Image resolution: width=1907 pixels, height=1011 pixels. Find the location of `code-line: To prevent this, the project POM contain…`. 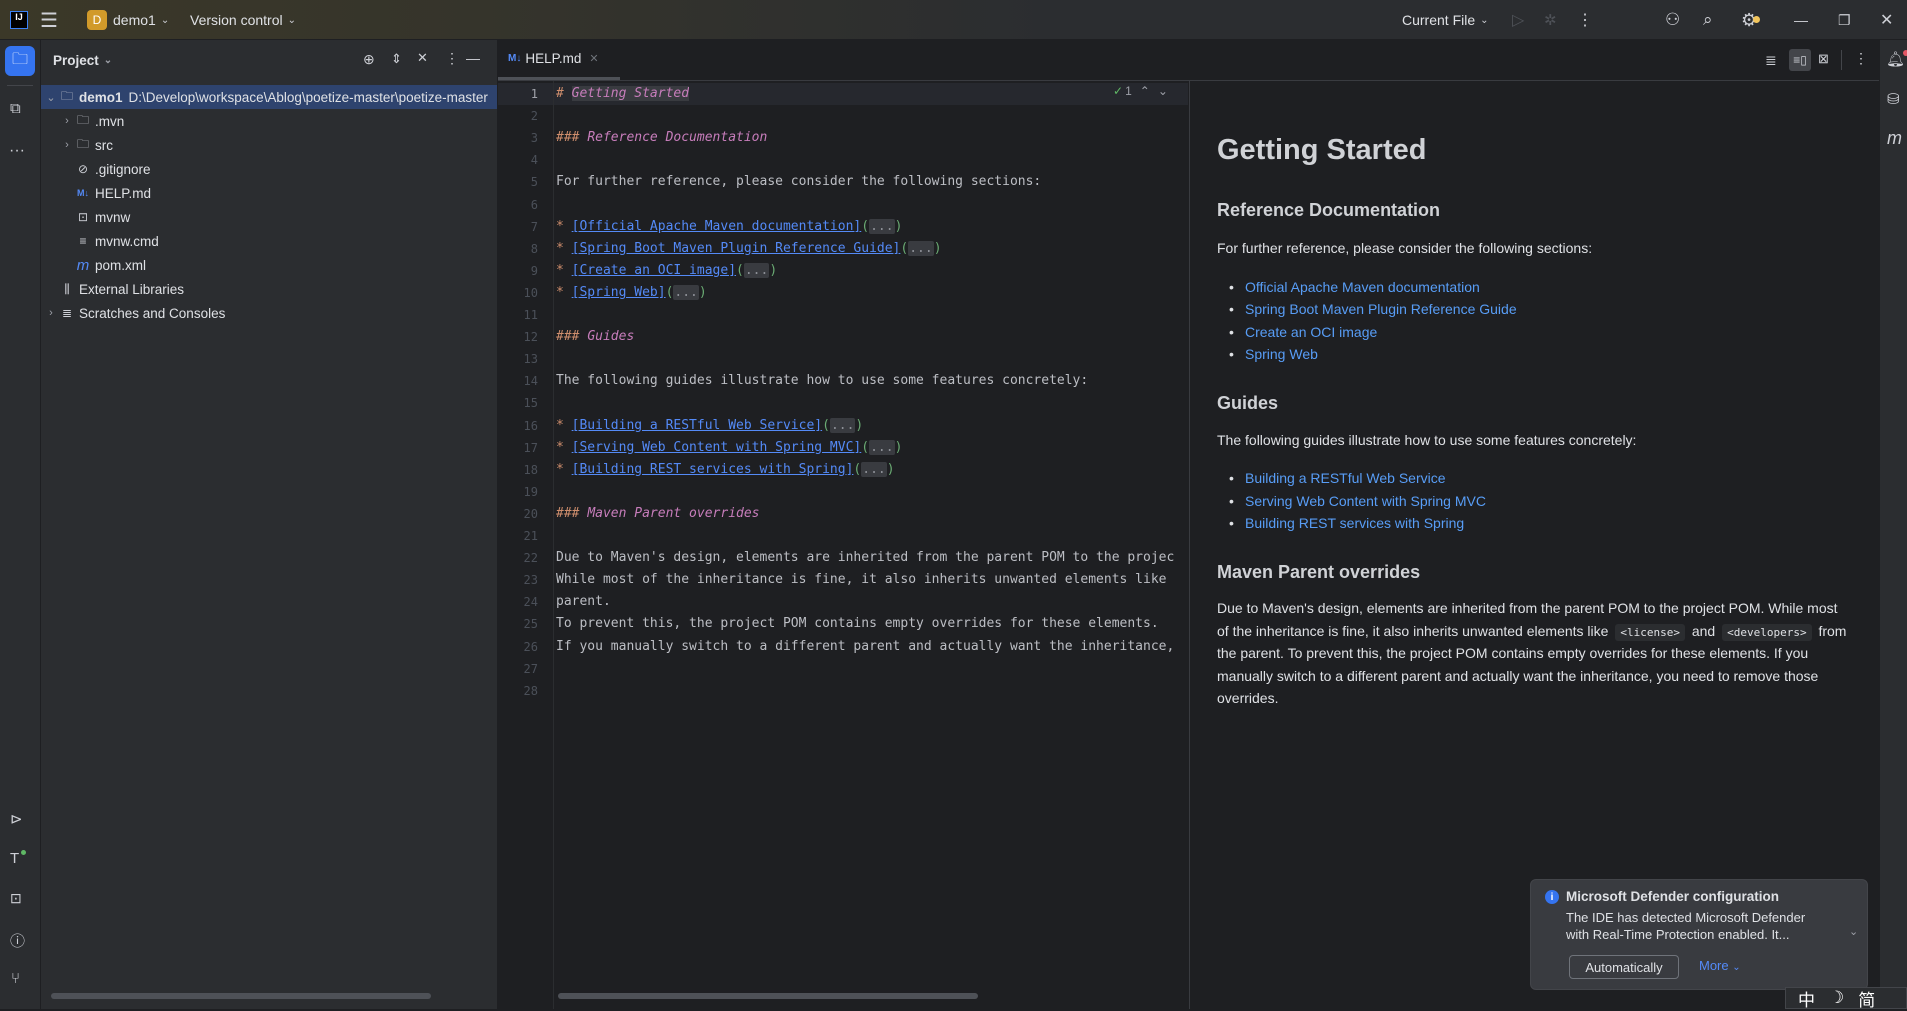

code-line: To prevent this, the project POM contain… is located at coordinates (857, 624).